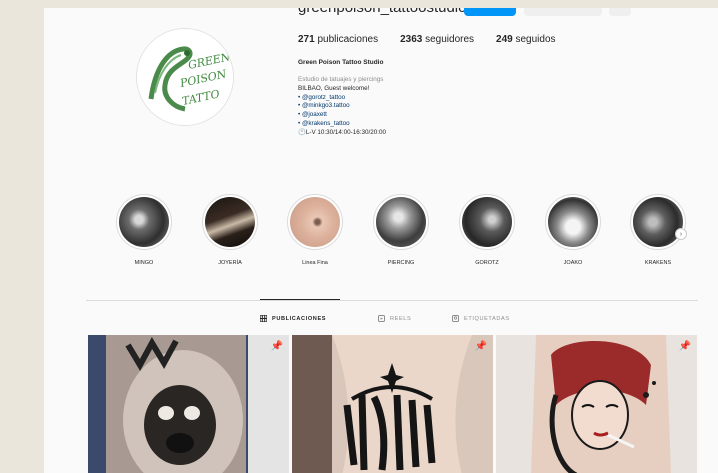  Describe the element at coordinates (342, 115) in the screenshot. I see `bio-link-joaxett: • @joaxett` at that location.